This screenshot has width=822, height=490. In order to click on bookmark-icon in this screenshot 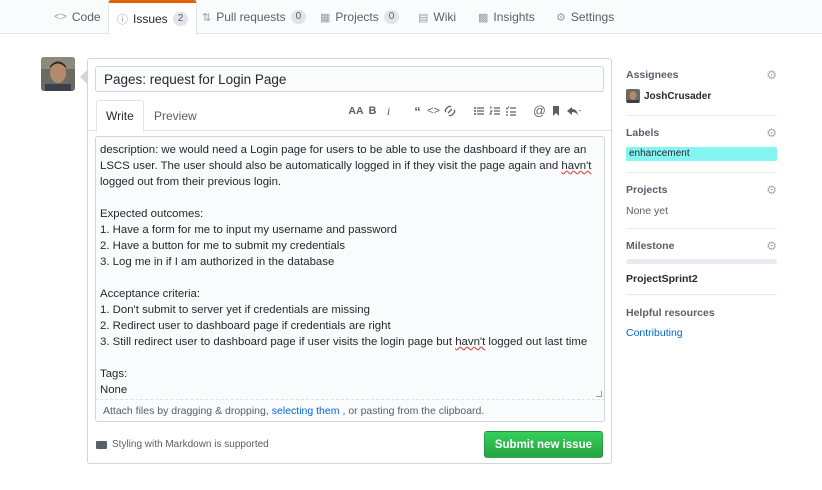, I will do `click(555, 111)`.